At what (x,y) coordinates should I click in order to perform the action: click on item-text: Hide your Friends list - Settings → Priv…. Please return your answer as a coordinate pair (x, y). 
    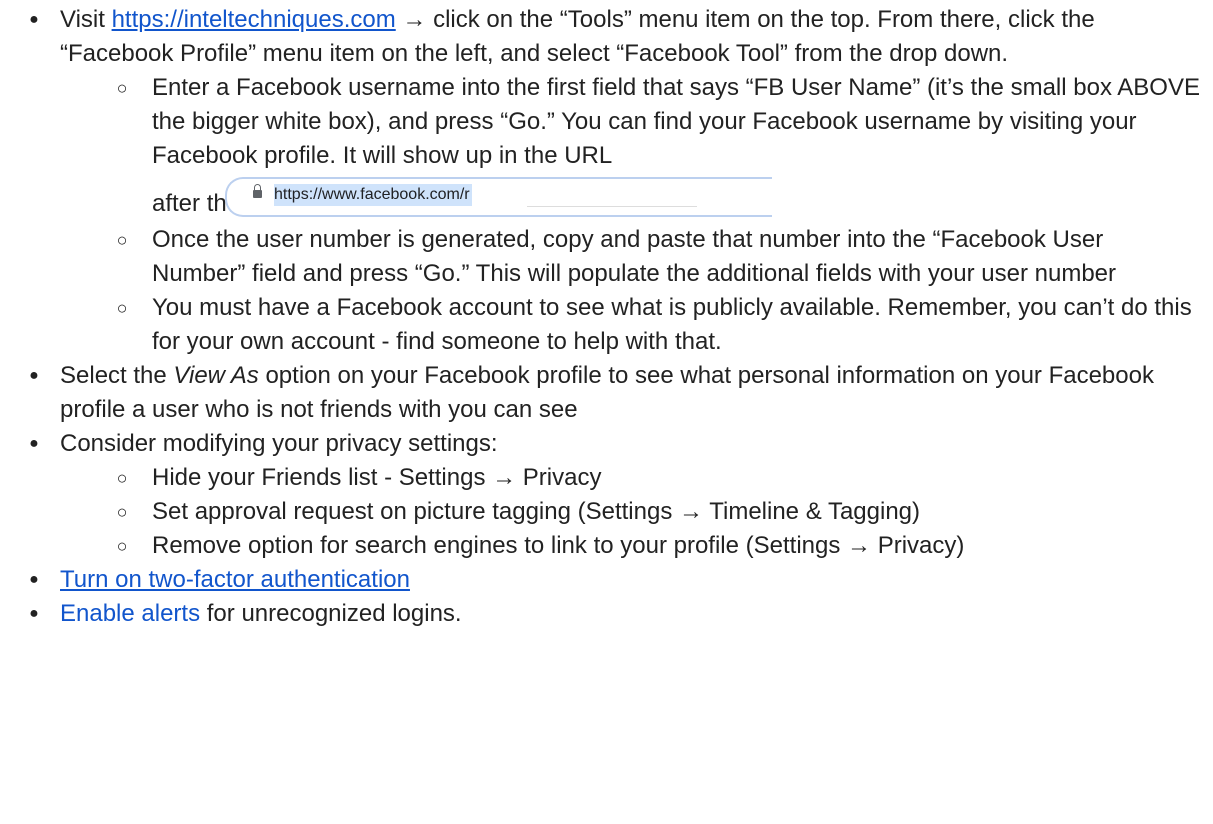
    Looking at the image, I should click on (377, 477).